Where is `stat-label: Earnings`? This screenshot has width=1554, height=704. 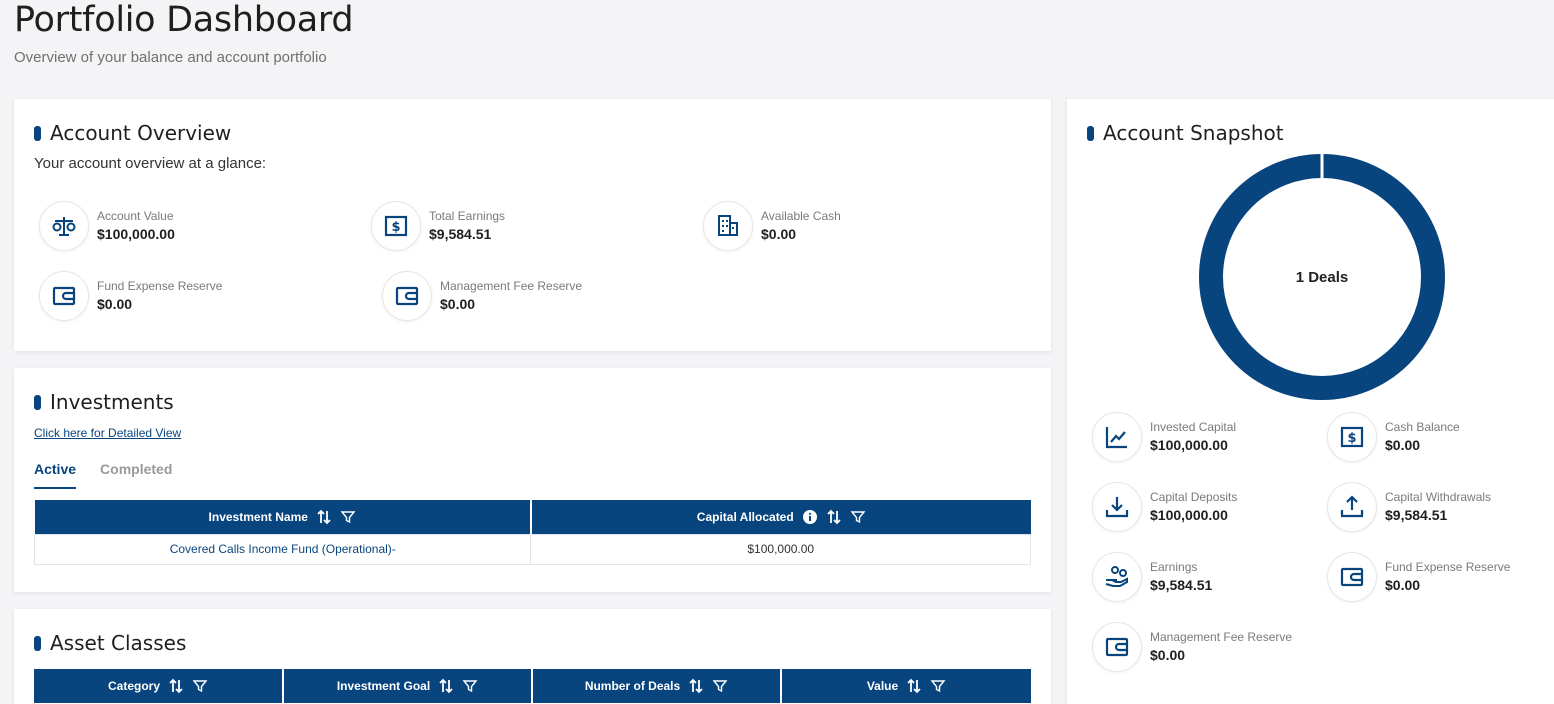 stat-label: Earnings is located at coordinates (1174, 567).